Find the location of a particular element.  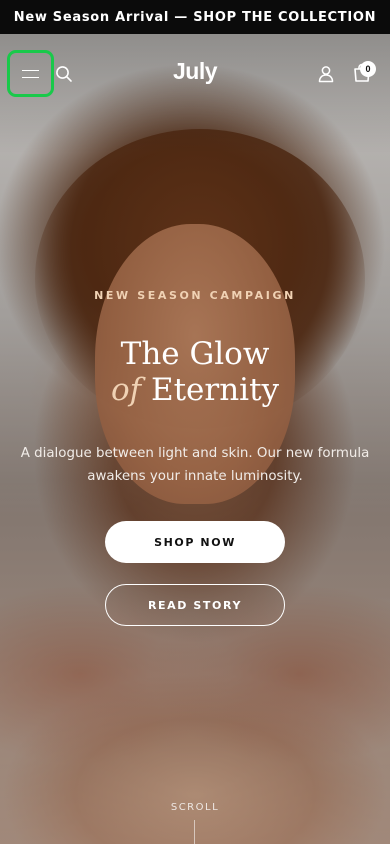

announcement-text: New Season Arrival — SHOP THE COLLECTION is located at coordinates (195, 17).